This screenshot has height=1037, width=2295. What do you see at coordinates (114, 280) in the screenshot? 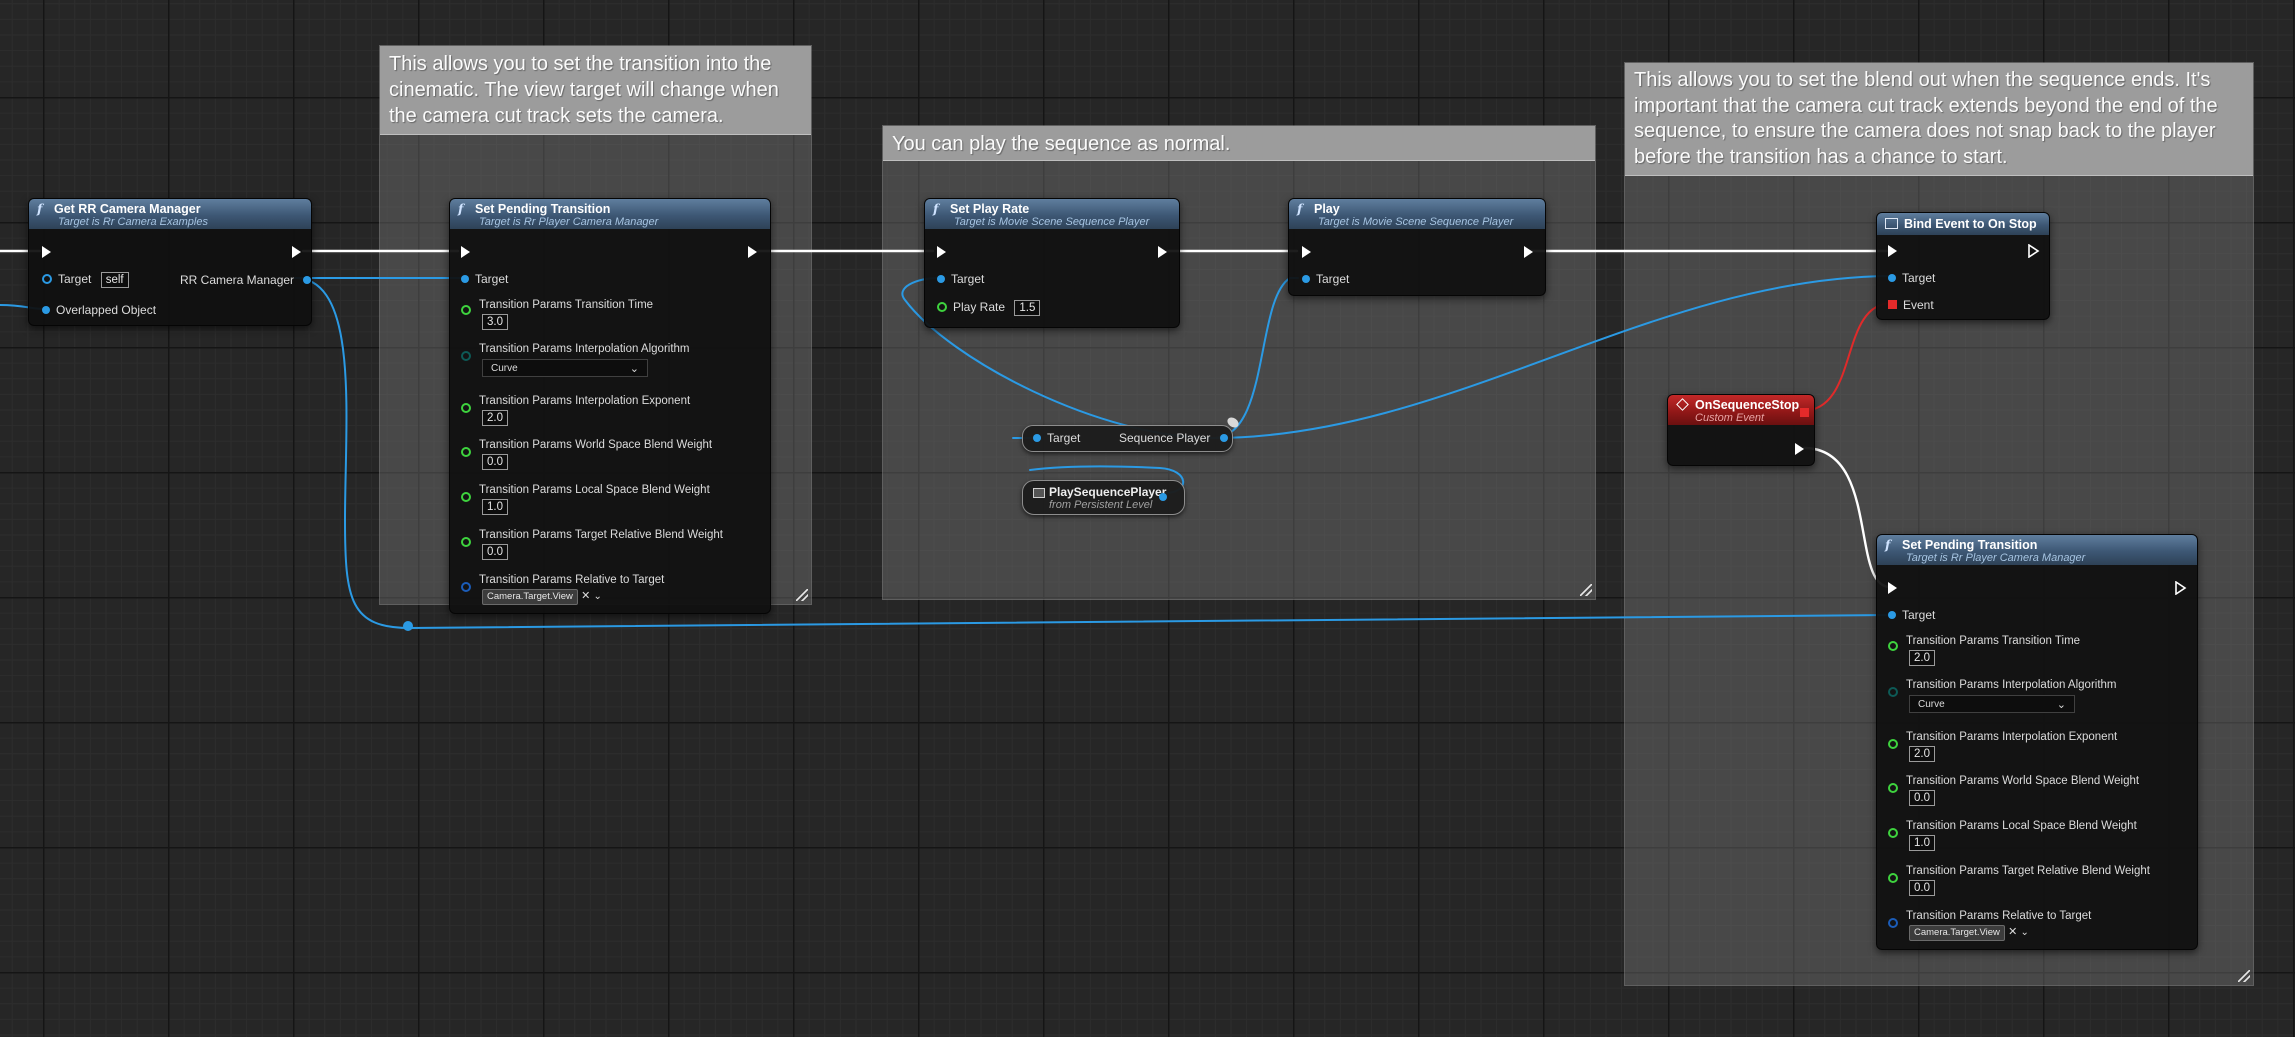
I see `target-self-value: self` at bounding box center [114, 280].